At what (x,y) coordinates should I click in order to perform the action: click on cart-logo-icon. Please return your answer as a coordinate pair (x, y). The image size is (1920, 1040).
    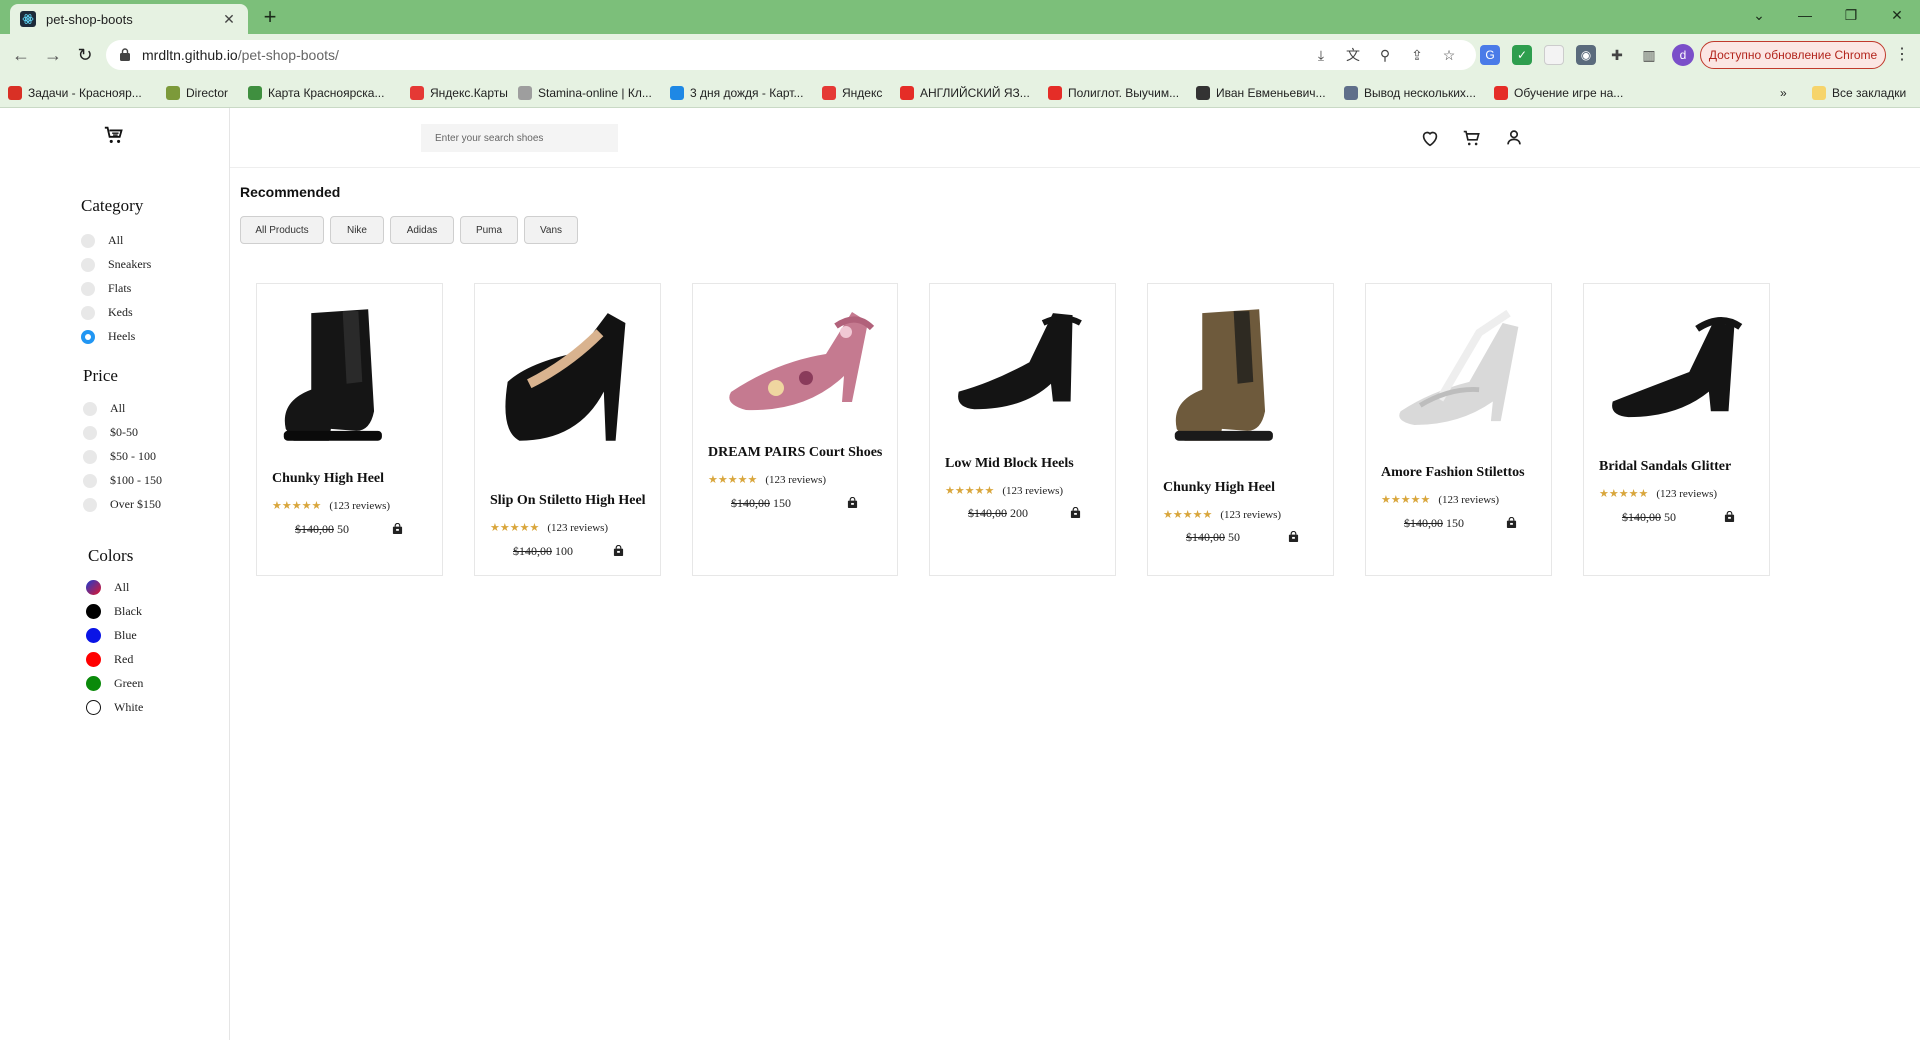
    Looking at the image, I should click on (114, 135).